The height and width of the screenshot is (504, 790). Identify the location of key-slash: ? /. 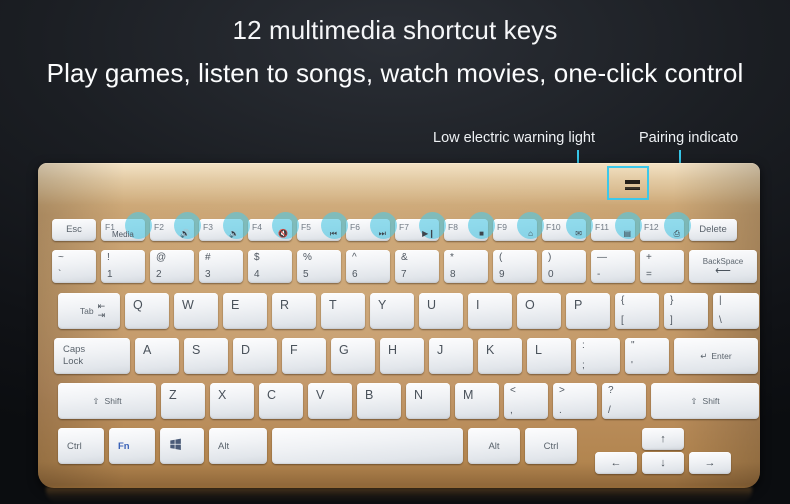
(624, 401).